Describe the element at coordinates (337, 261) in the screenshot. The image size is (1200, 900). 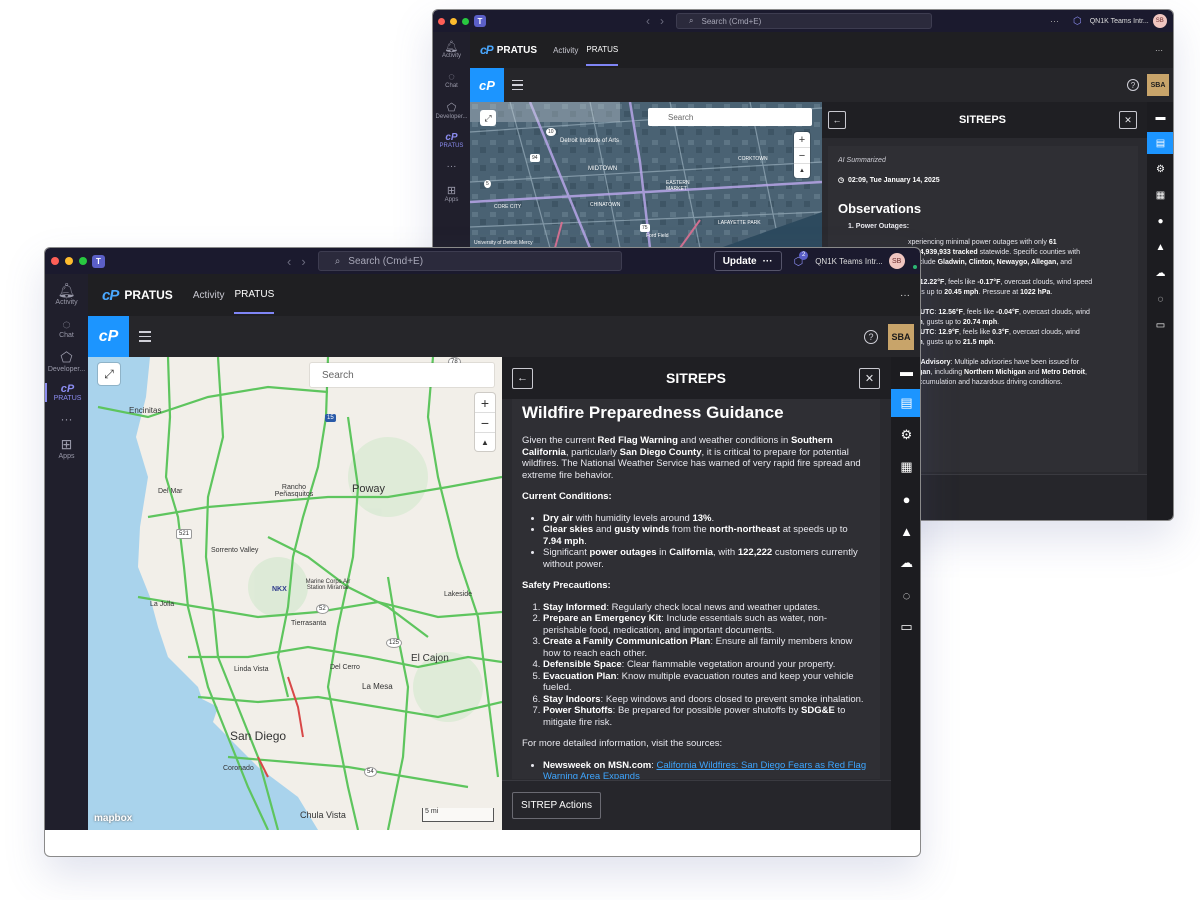
I see `search-icon: ⌕` at that location.